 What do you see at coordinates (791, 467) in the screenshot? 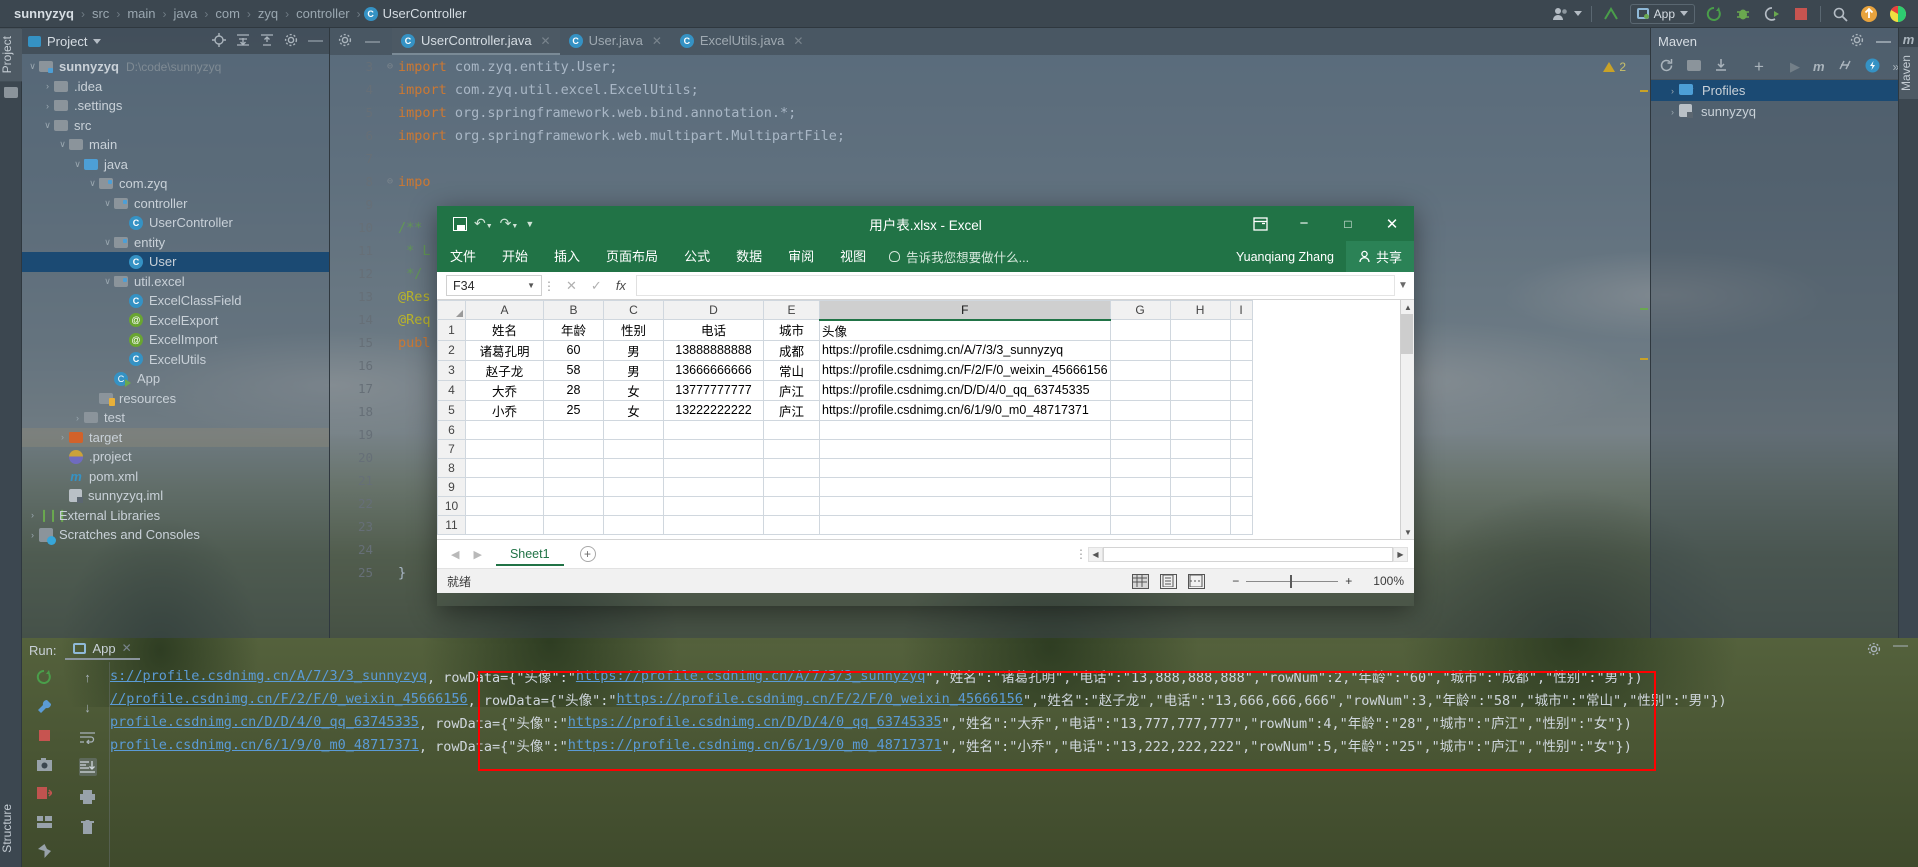
I see `cell-E8` at bounding box center [791, 467].